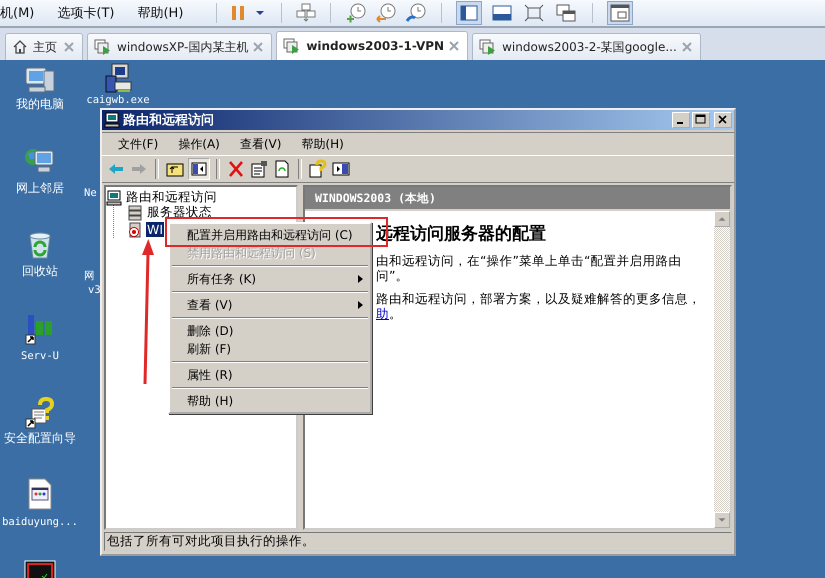 This screenshot has height=578, width=825. Describe the element at coordinates (681, 120) in the screenshot. I see `minimize-icon` at that location.